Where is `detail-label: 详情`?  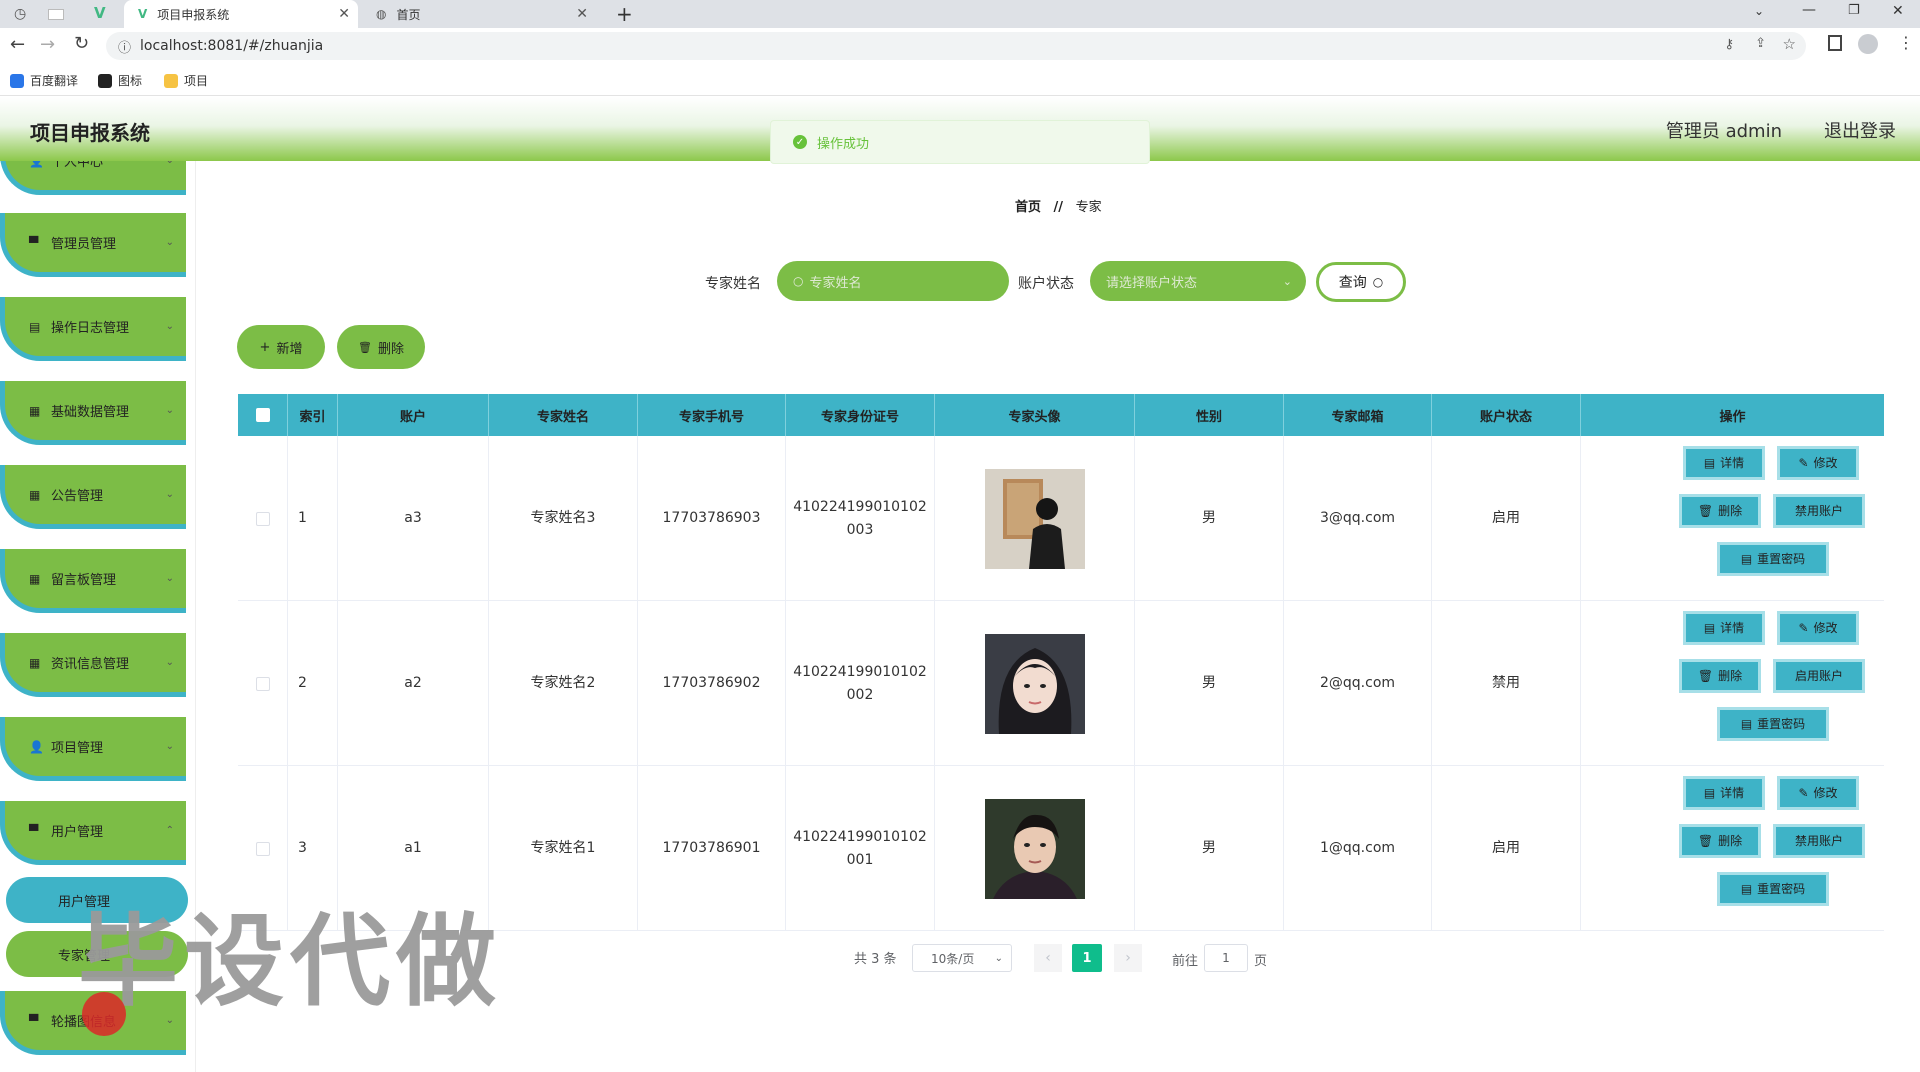 detail-label: 详情 is located at coordinates (1732, 627).